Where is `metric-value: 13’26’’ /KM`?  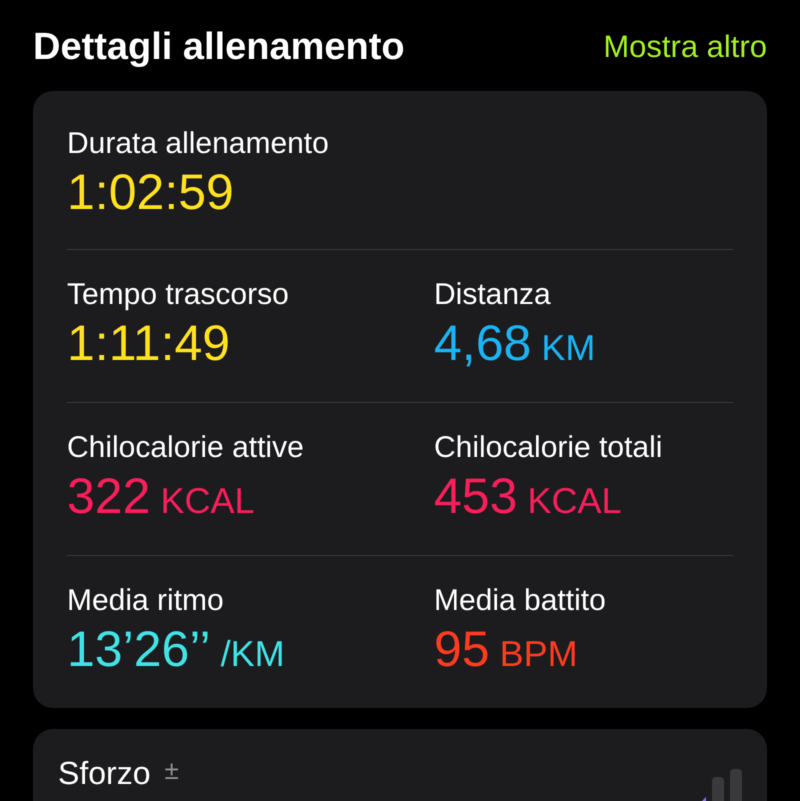
metric-value: 13’26’’ /KM is located at coordinates (176, 649).